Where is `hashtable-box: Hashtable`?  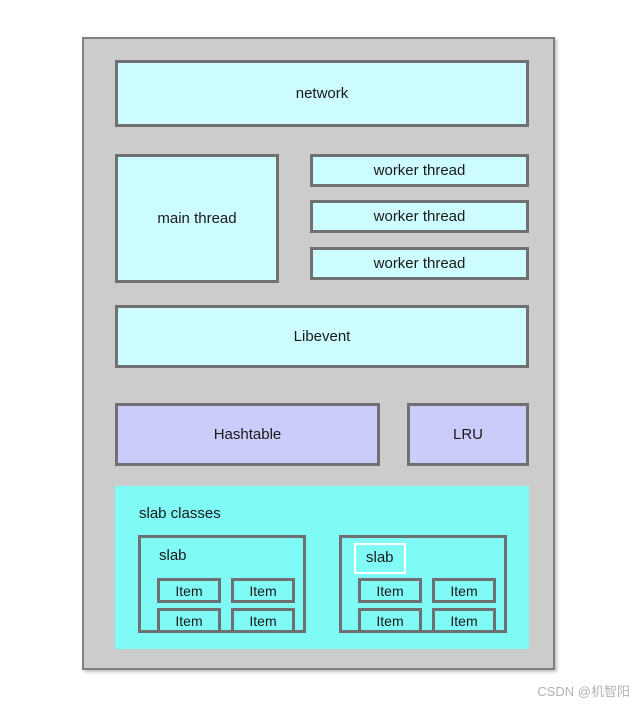
hashtable-box: Hashtable is located at coordinates (247, 434).